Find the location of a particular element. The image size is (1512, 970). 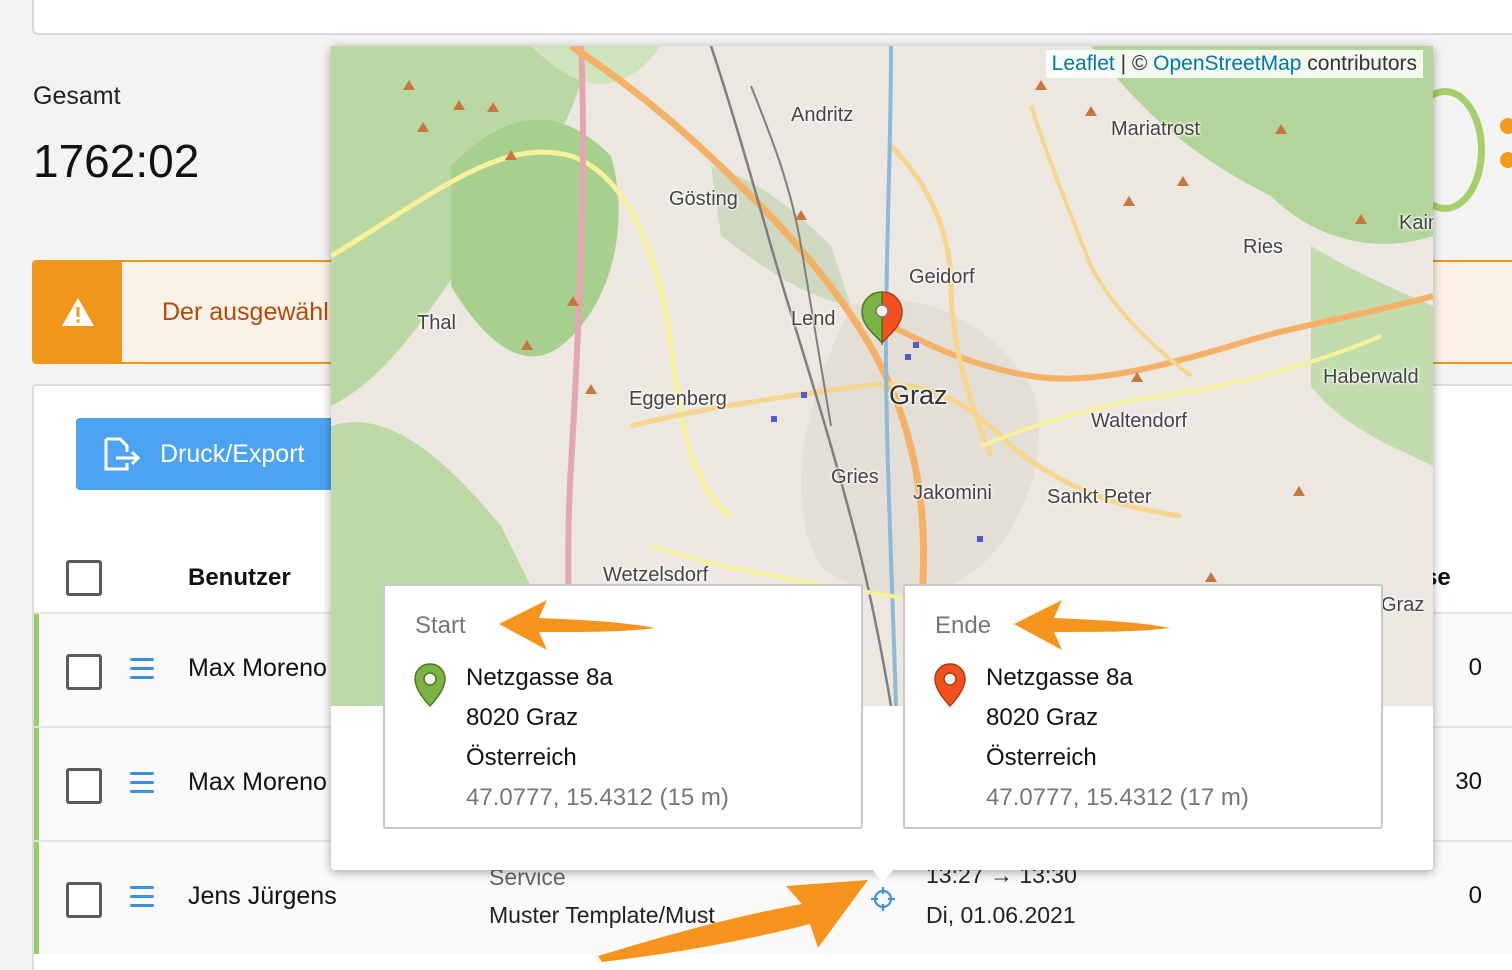

map-label: Waltendorf is located at coordinates (1139, 421).